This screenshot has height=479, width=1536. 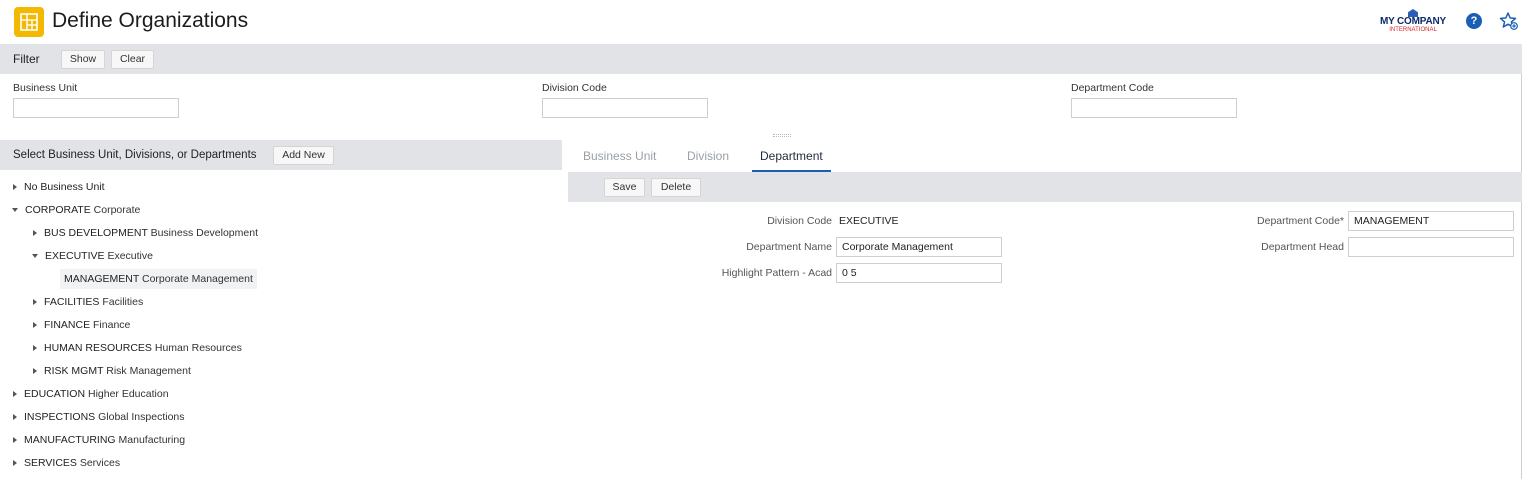 I want to click on tab-business-unit: Business Unit, so click(x=619, y=160).